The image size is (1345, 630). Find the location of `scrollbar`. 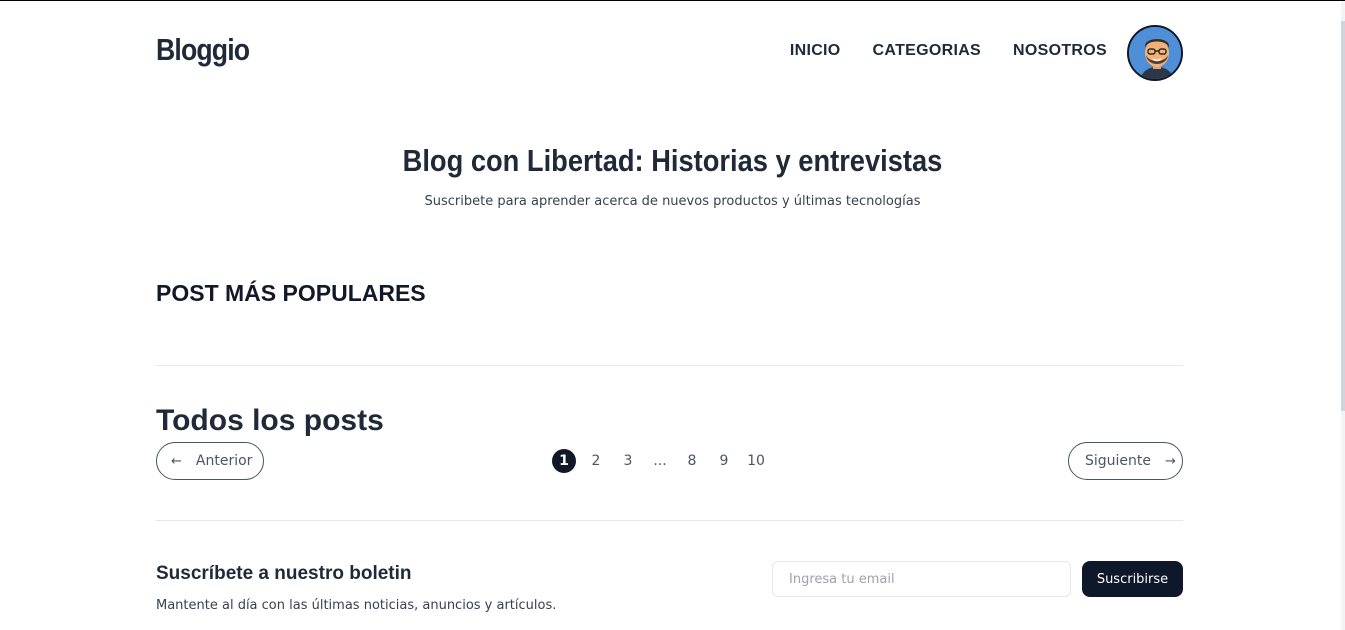

scrollbar is located at coordinates (1343, 315).